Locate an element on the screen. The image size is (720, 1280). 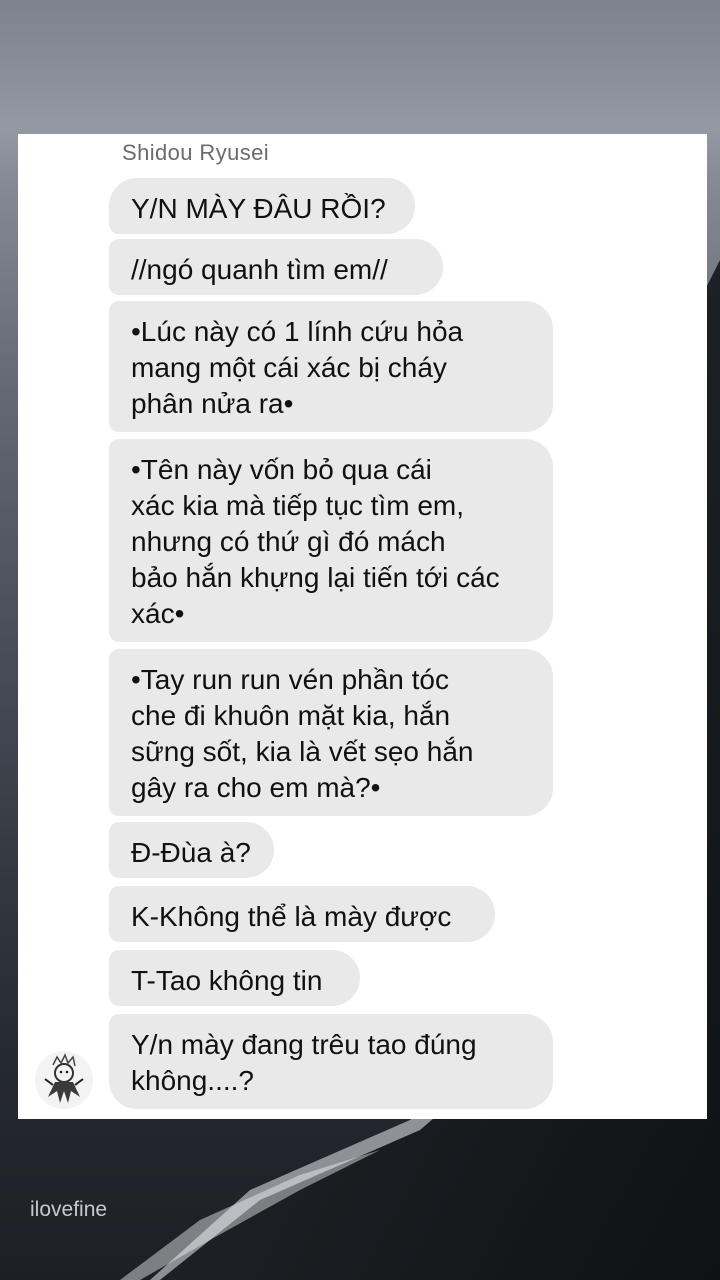
sender-name: Shidou Ryusei is located at coordinates (196, 152).